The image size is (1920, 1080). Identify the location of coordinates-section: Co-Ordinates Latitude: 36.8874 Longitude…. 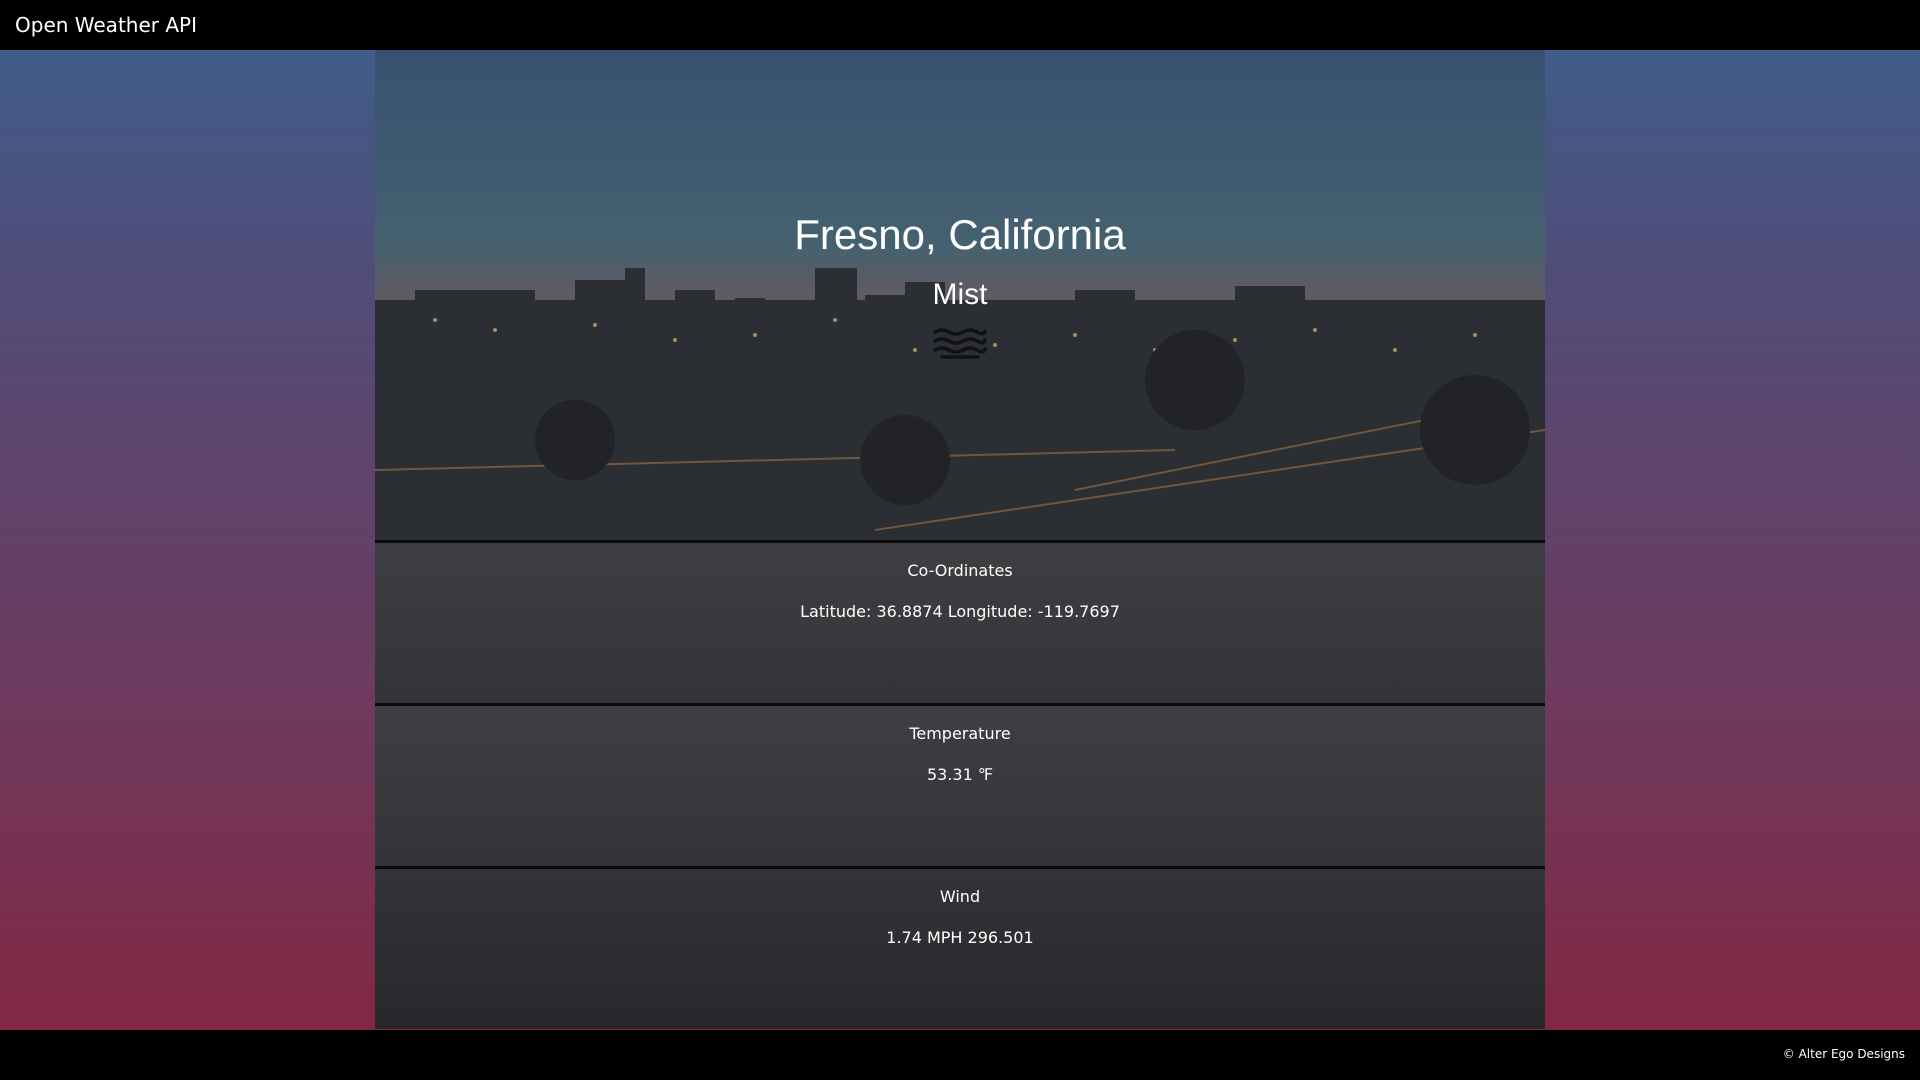
(960, 621).